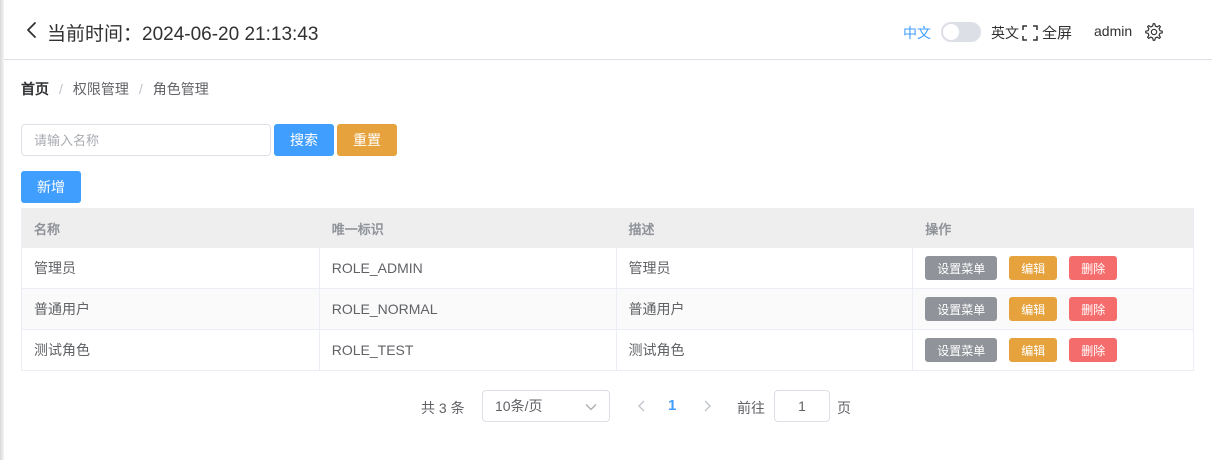 This screenshot has height=460, width=1212. I want to click on chevron-down-icon, so click(591, 407).